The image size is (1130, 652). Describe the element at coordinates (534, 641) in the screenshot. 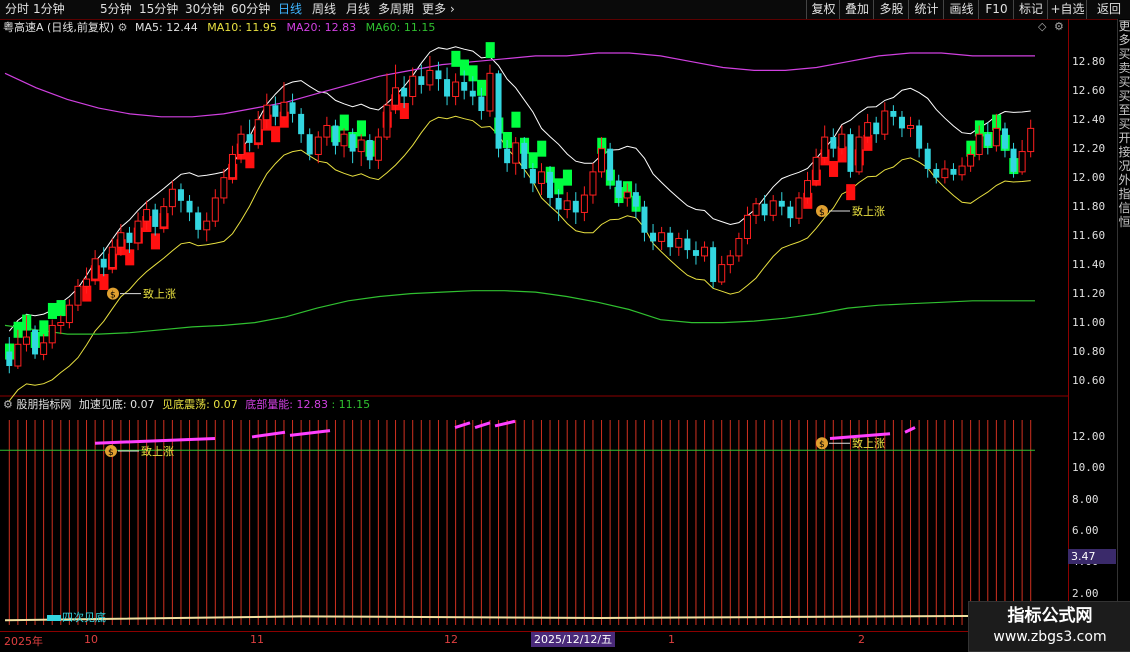

I see `date-axis: 2025年 10 11 12 2025/12/12/五 1 2` at that location.